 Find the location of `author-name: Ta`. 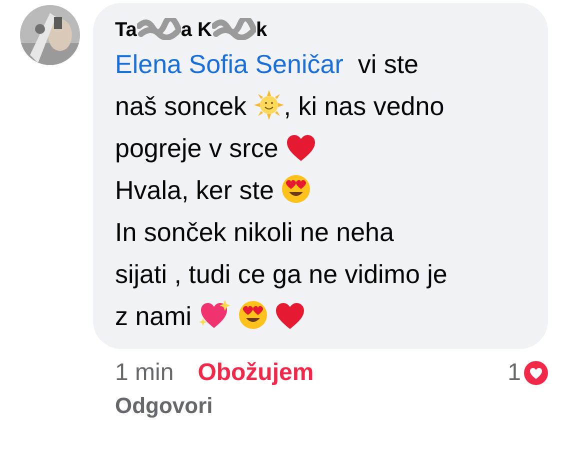

author-name: Ta is located at coordinates (126, 30).